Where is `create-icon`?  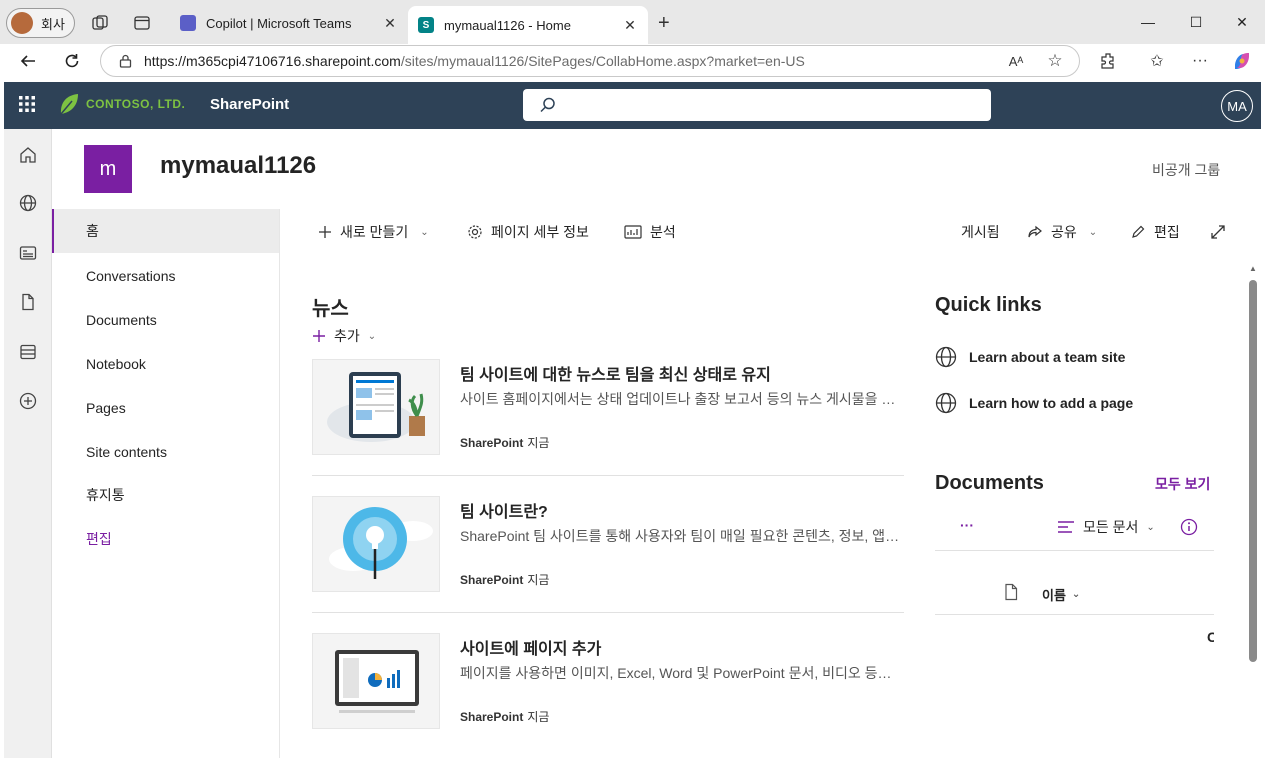
create-icon is located at coordinates (28, 401).